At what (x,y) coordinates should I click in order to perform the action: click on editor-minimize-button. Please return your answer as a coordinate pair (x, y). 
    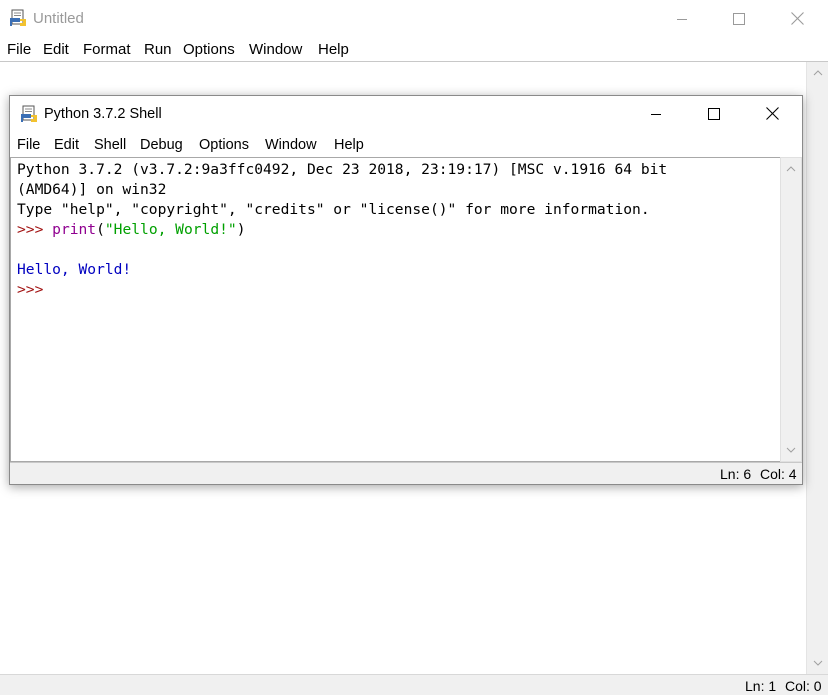
    Looking at the image, I should click on (682, 18).